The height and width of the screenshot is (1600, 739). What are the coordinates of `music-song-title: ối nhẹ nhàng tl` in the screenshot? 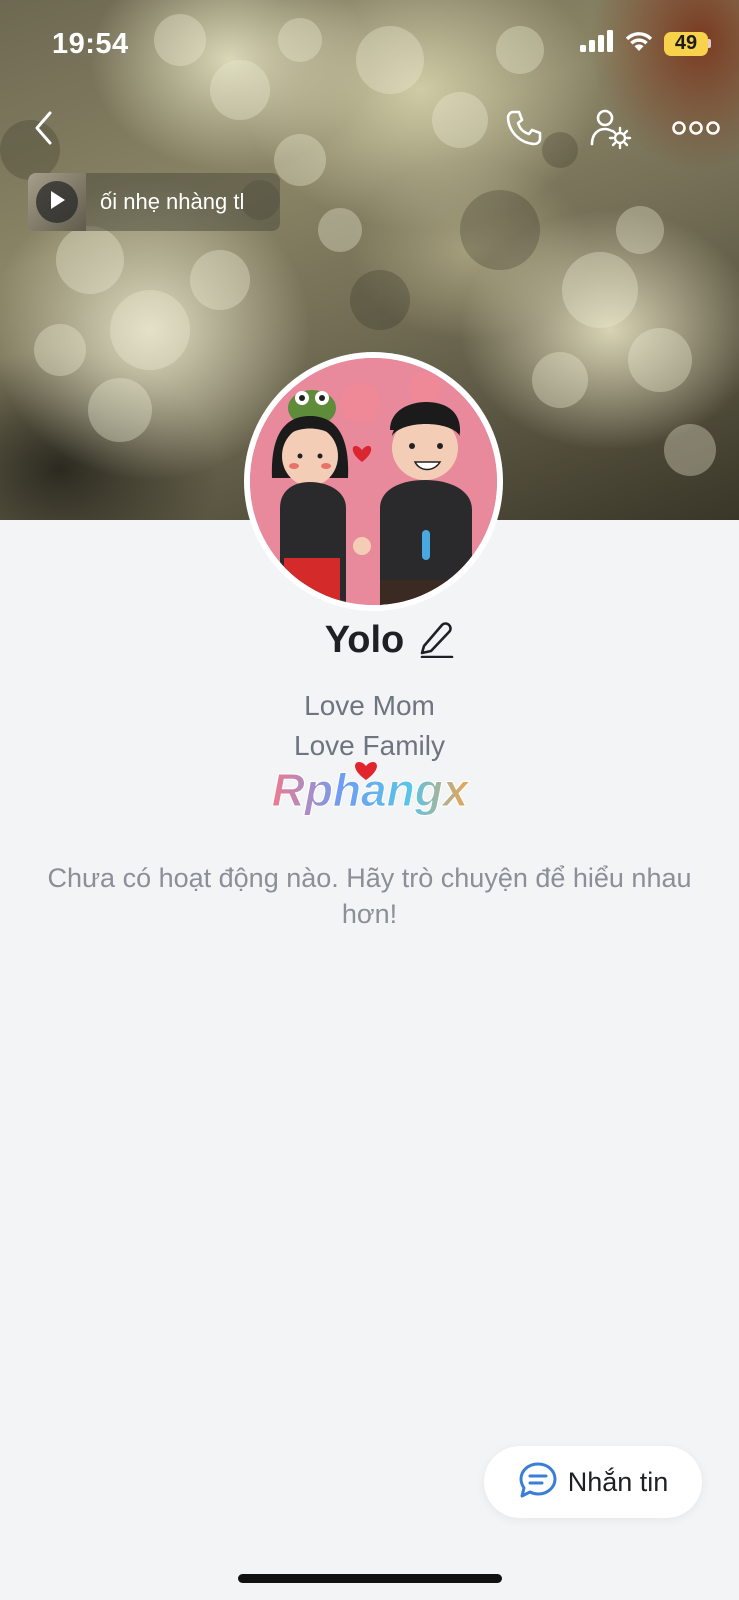 It's located at (172, 201).